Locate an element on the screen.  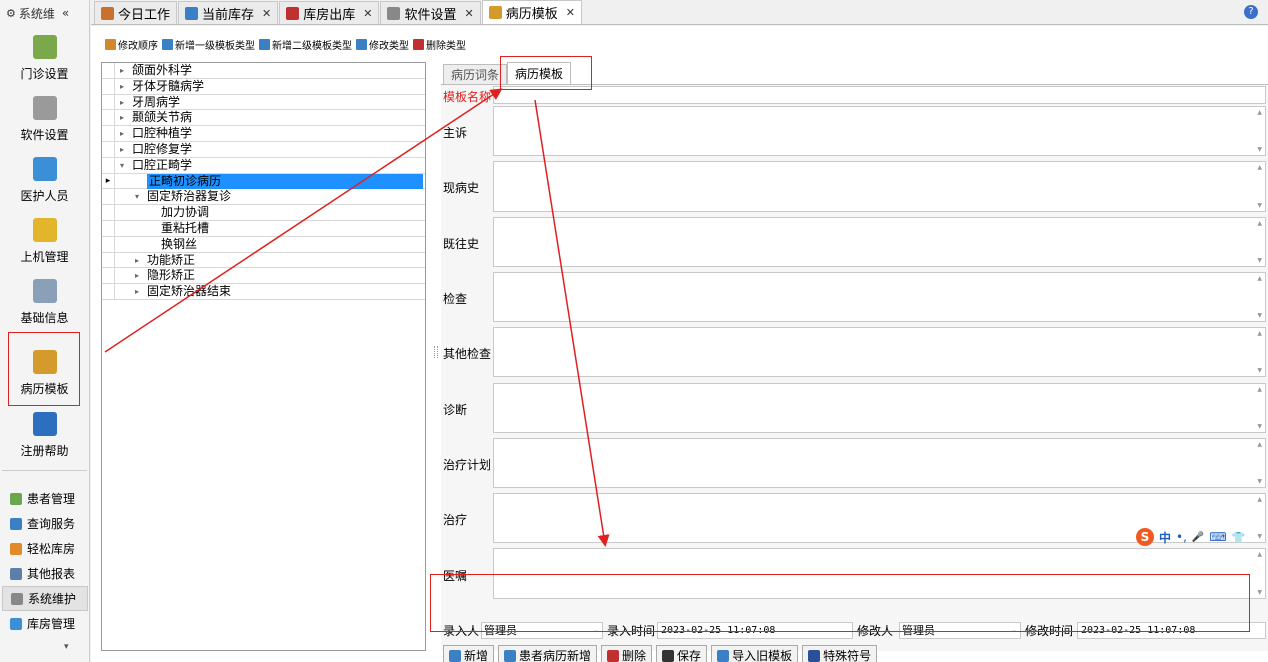
tree-node: ▸ 牙体牙髓病学 is located at coordinates (263, 86).